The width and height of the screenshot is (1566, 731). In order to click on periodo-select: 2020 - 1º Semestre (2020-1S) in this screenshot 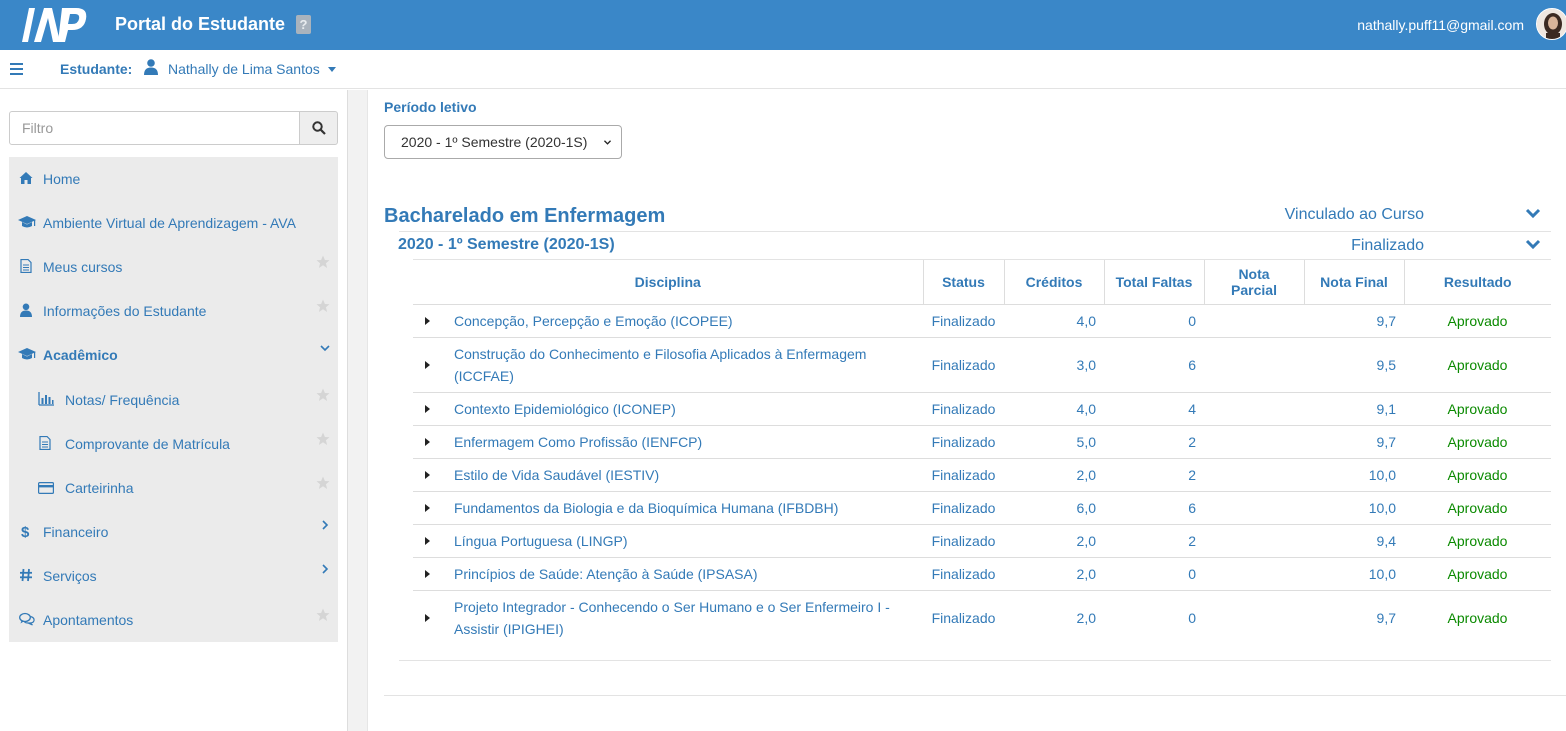, I will do `click(503, 142)`.